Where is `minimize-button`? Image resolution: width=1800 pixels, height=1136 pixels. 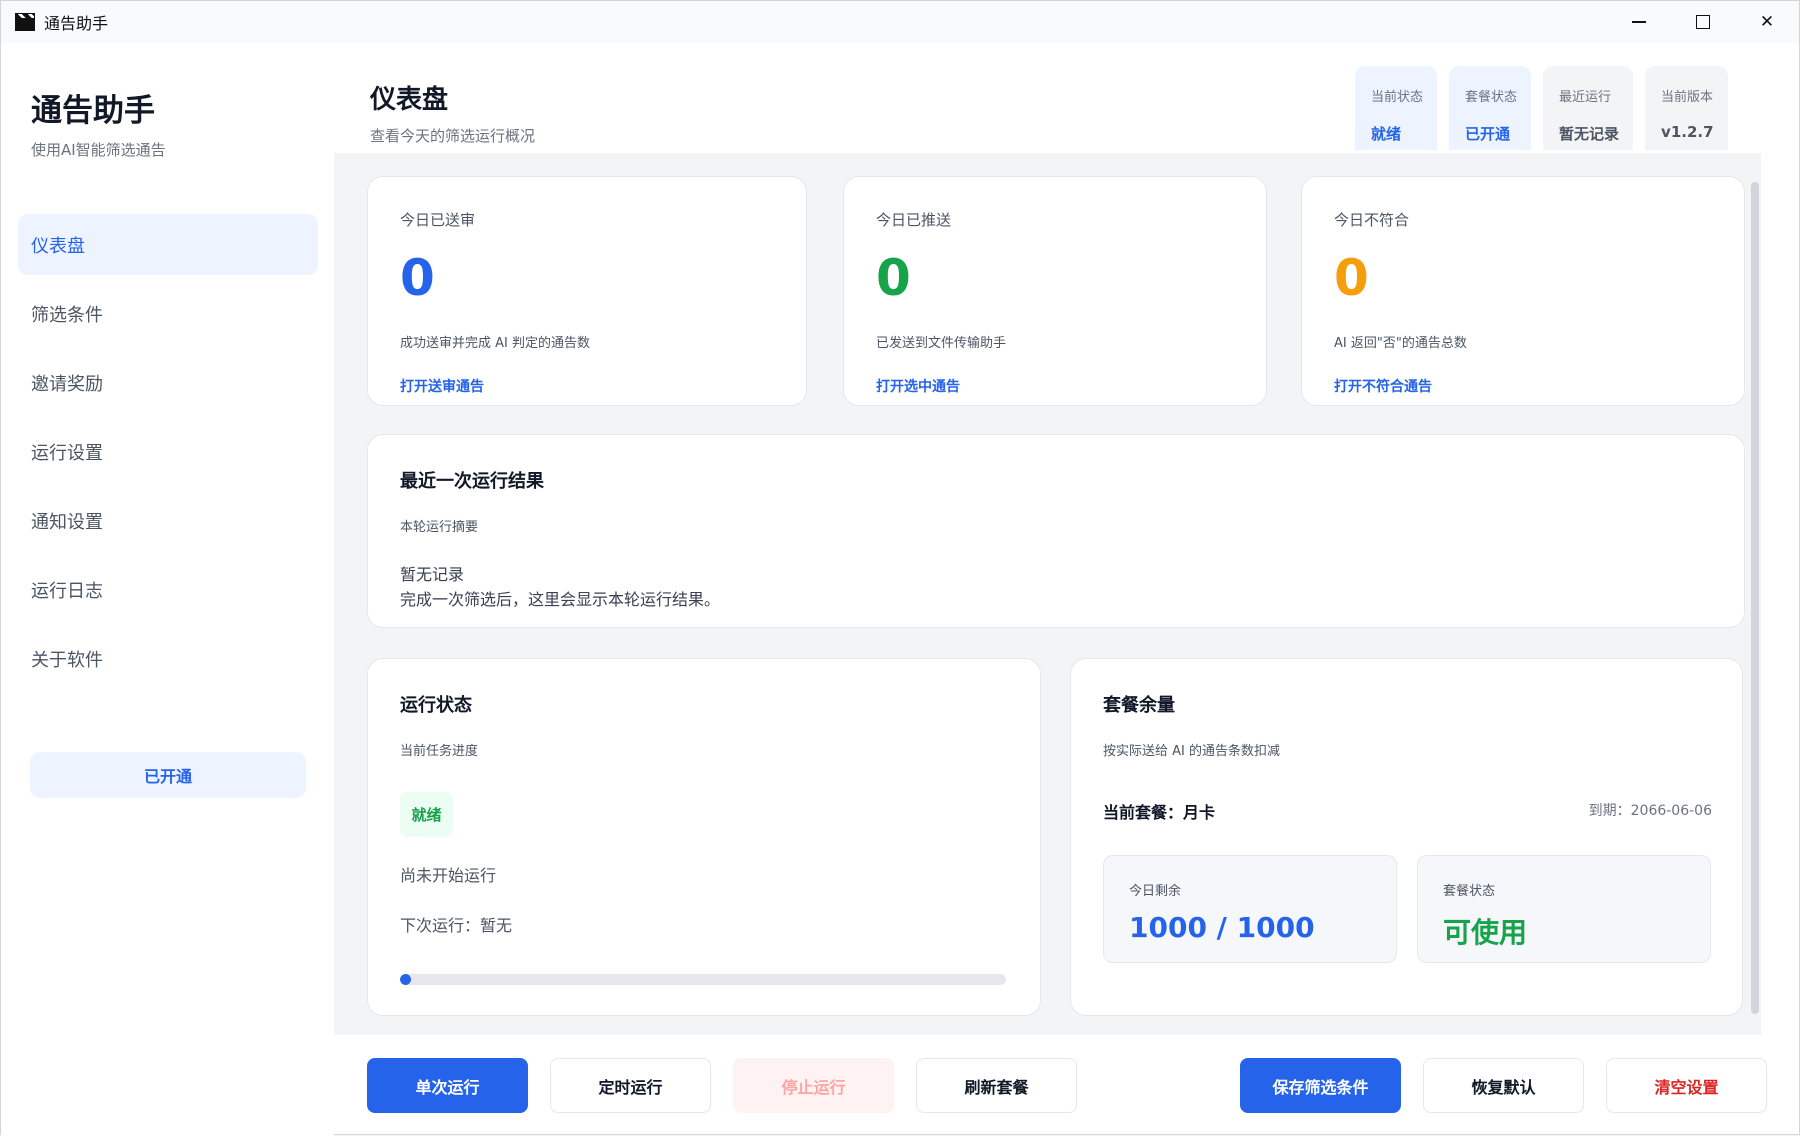
minimize-button is located at coordinates (1639, 22).